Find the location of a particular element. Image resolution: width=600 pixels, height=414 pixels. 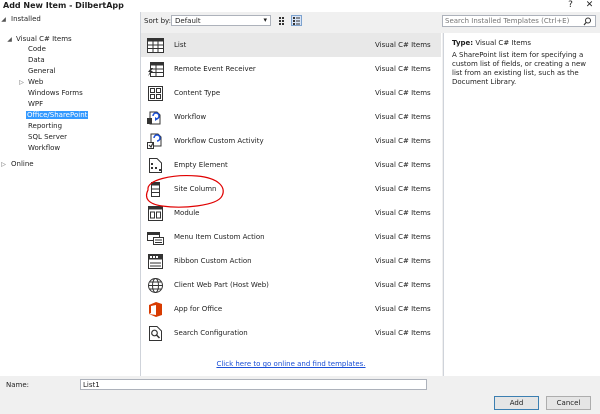

workflow-icon is located at coordinates (154, 118).